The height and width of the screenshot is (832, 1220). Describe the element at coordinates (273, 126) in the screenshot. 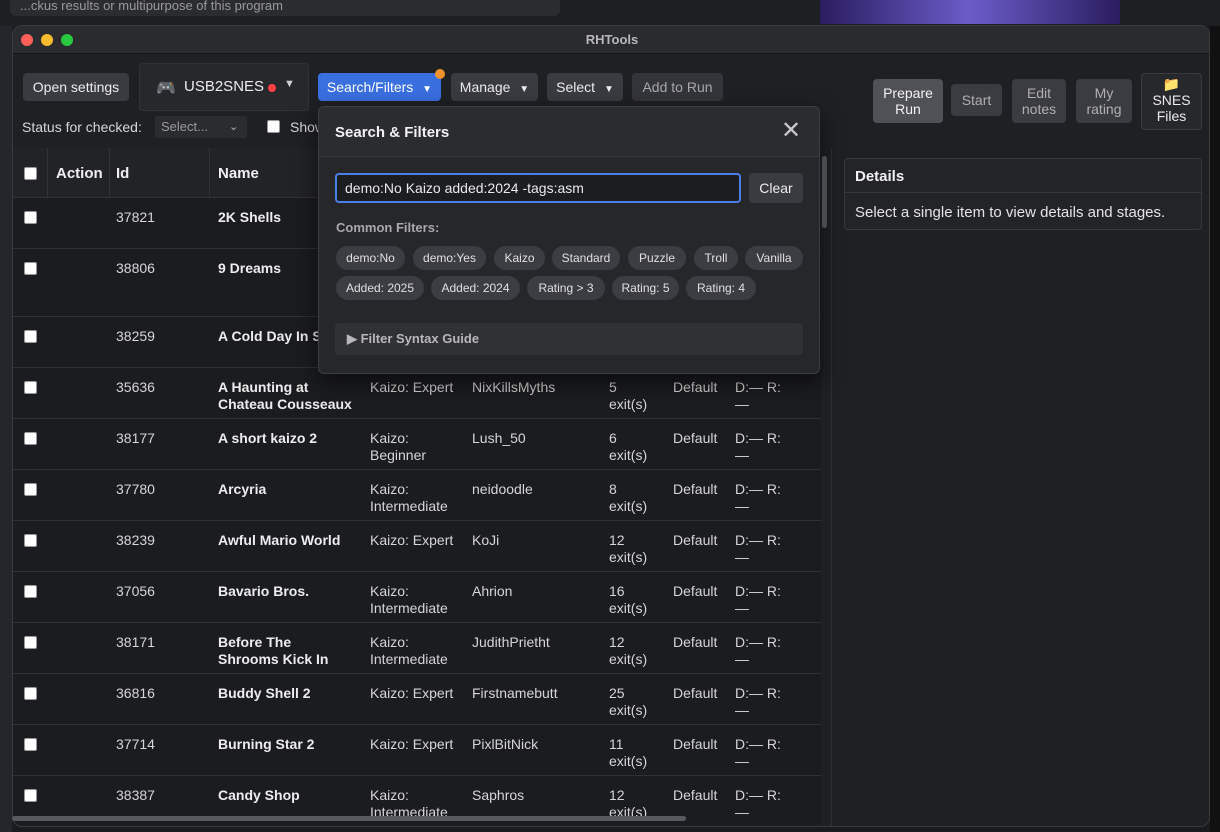

I see `show-checkbox` at that location.